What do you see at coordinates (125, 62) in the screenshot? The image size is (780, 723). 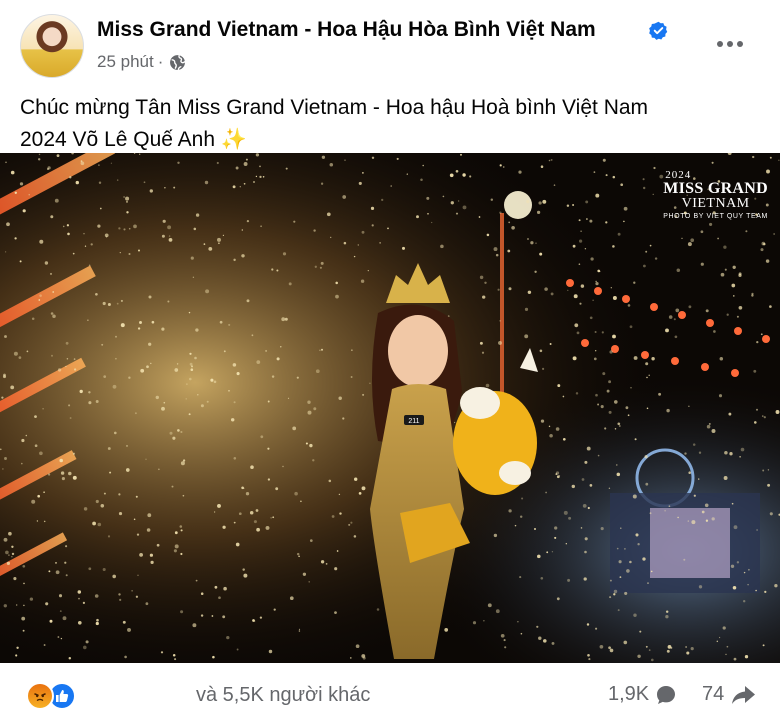 I see `post-timestamp: 25 phút` at bounding box center [125, 62].